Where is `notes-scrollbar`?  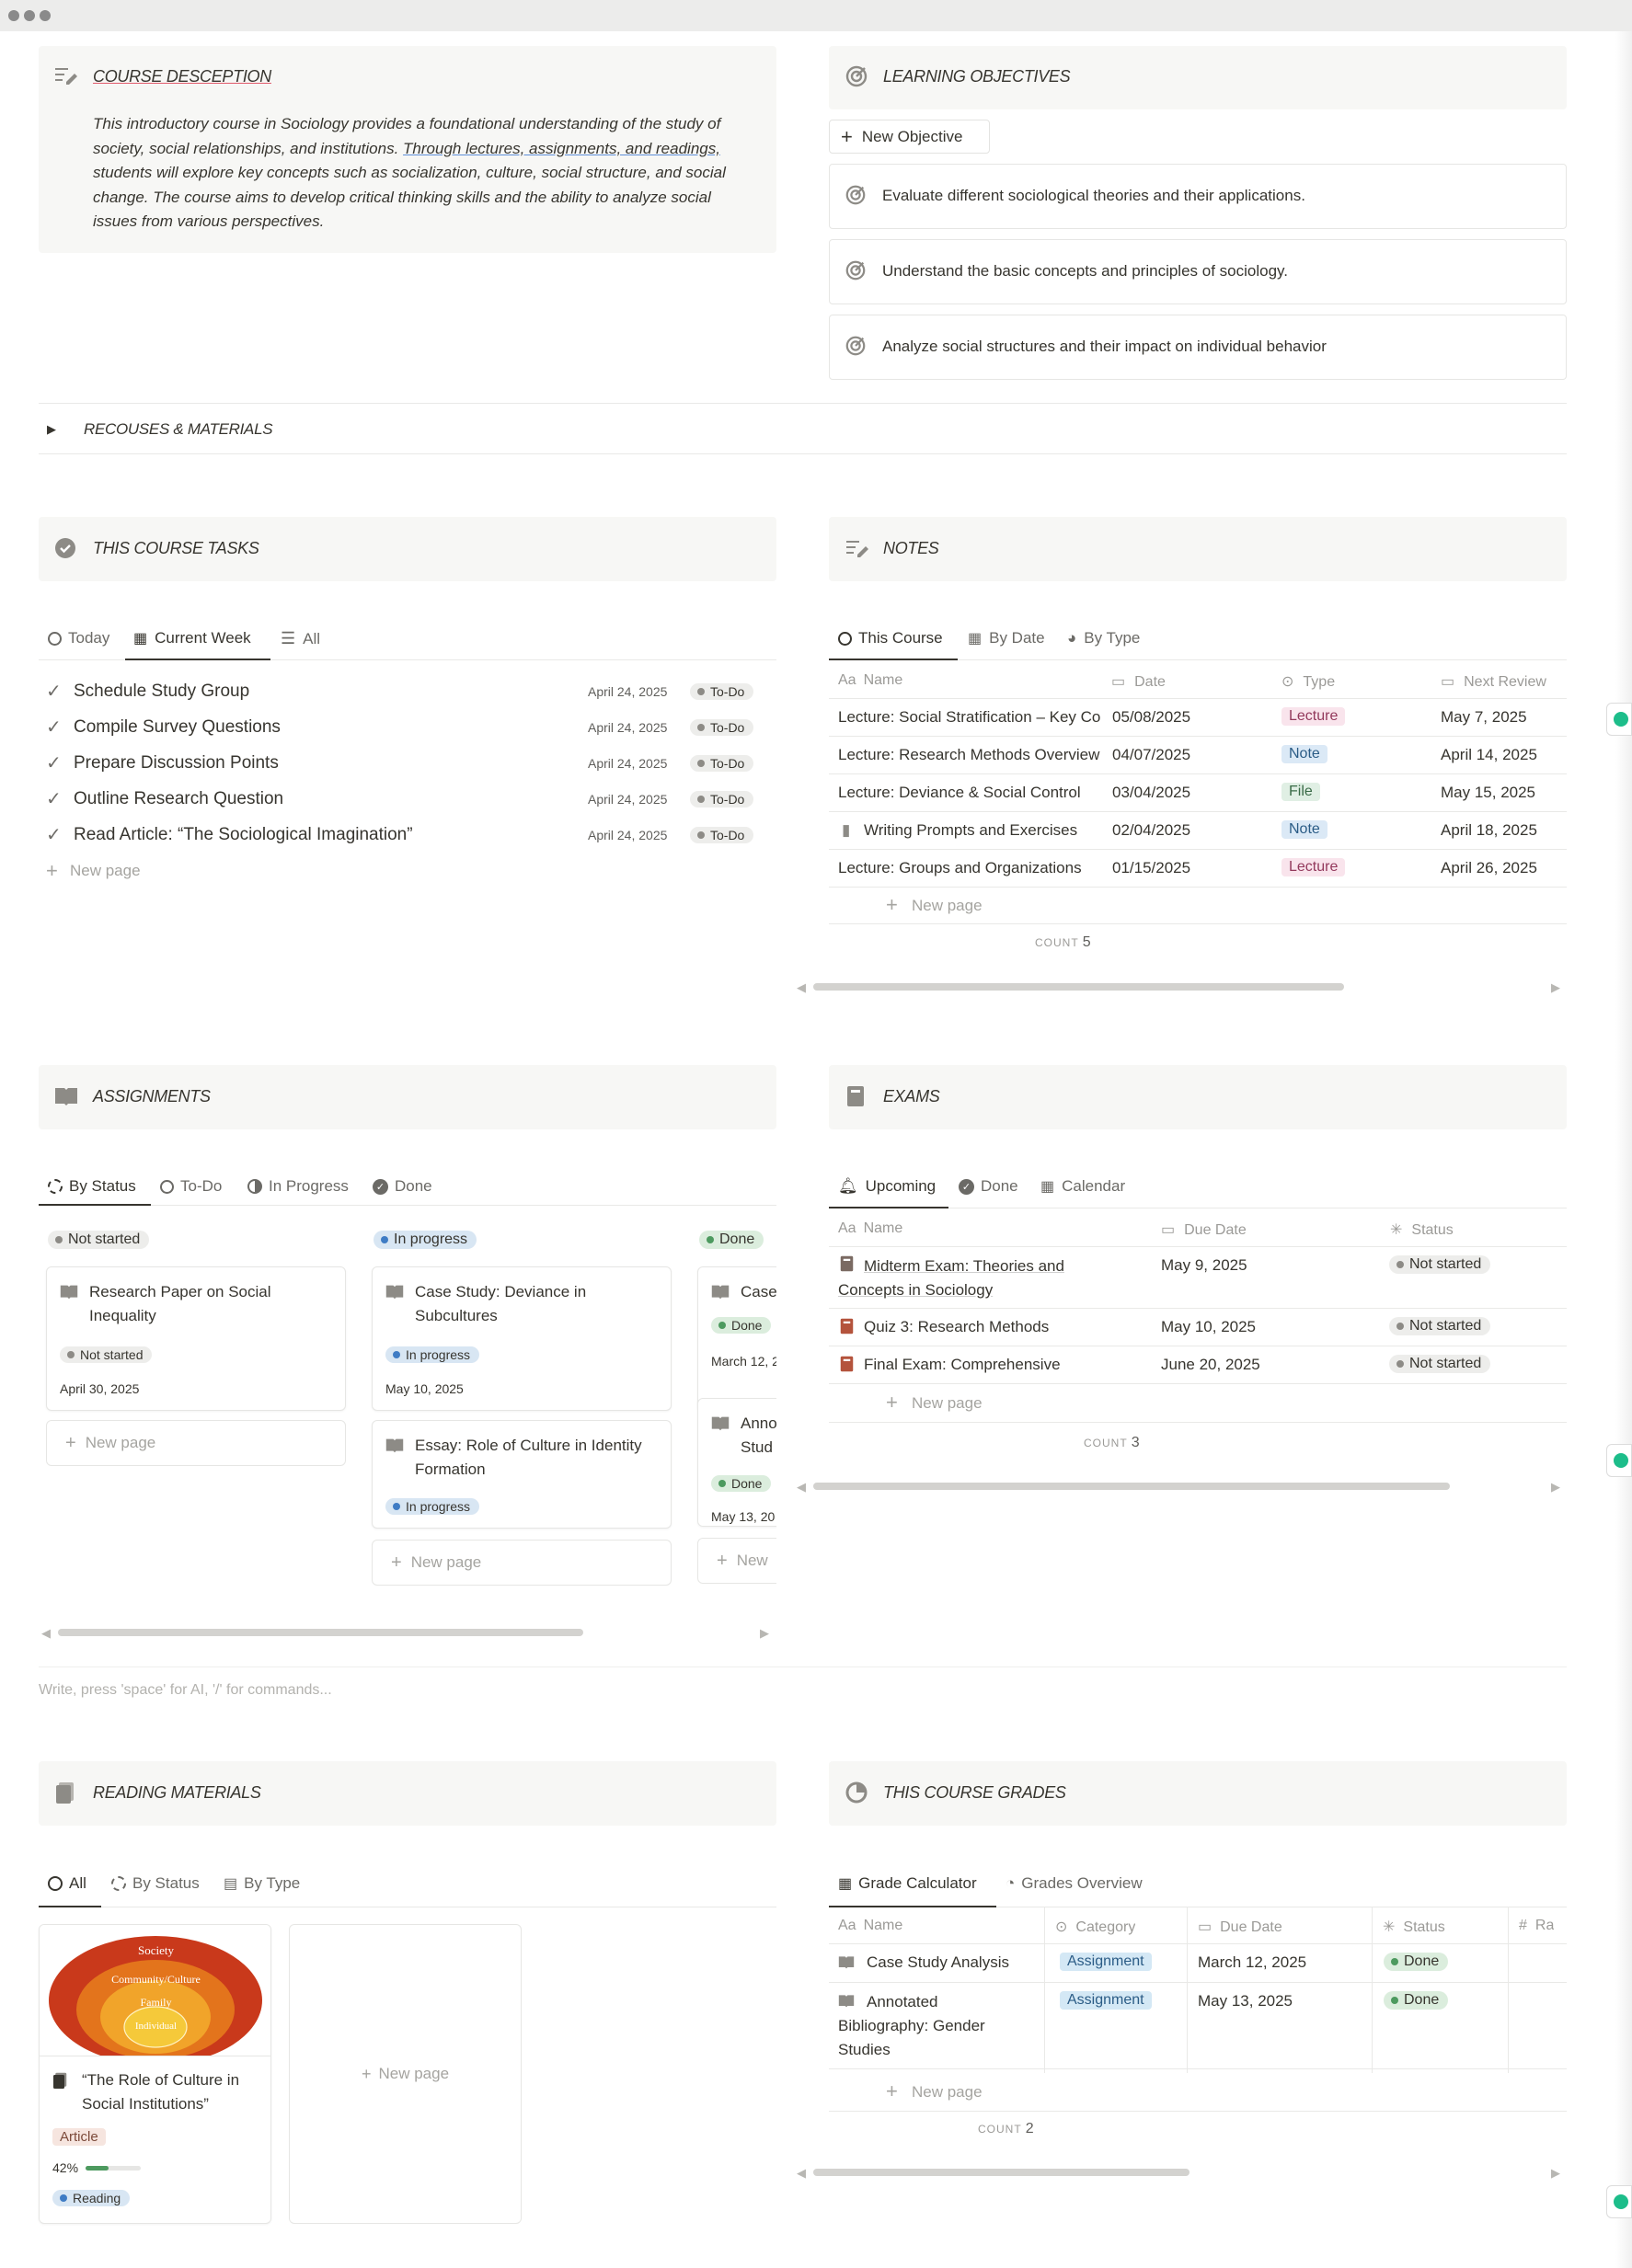 notes-scrollbar is located at coordinates (1078, 987).